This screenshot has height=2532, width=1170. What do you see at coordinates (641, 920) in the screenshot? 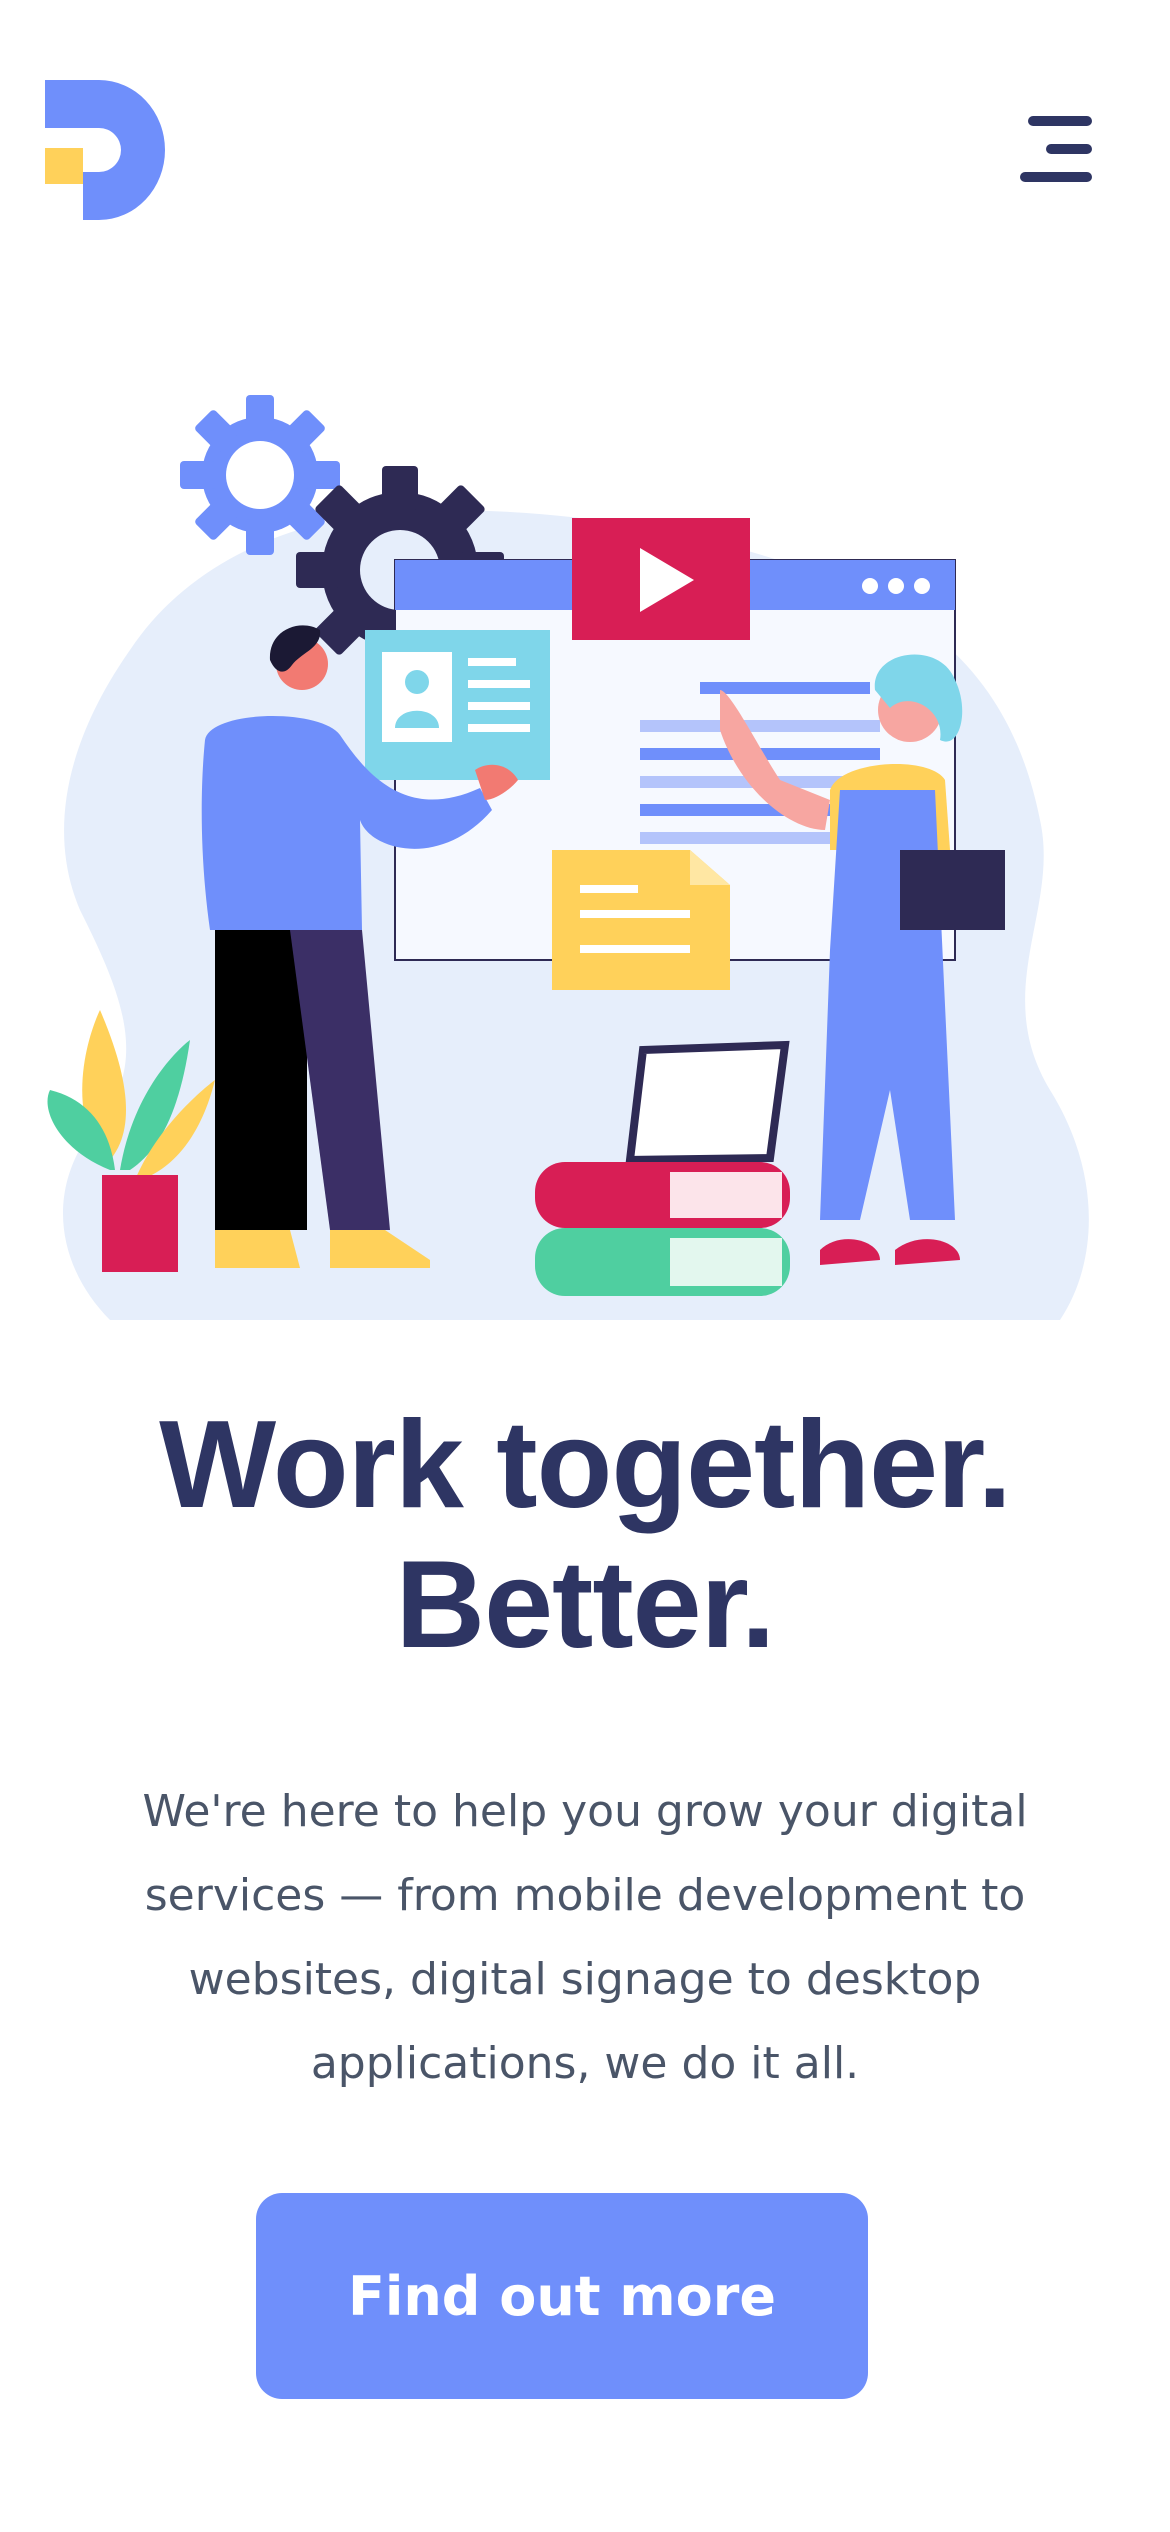
I see `document-folder-icon` at bounding box center [641, 920].